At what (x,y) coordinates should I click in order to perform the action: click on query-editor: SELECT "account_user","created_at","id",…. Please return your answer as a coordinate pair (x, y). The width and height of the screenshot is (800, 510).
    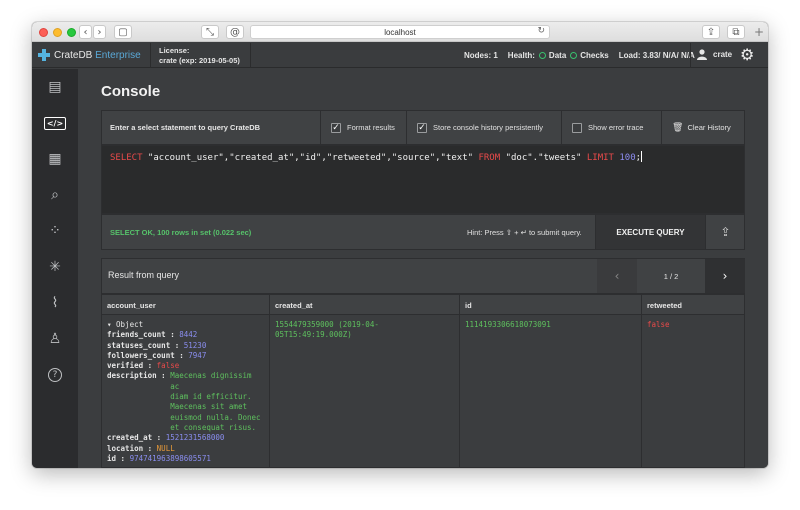
    Looking at the image, I should click on (423, 179).